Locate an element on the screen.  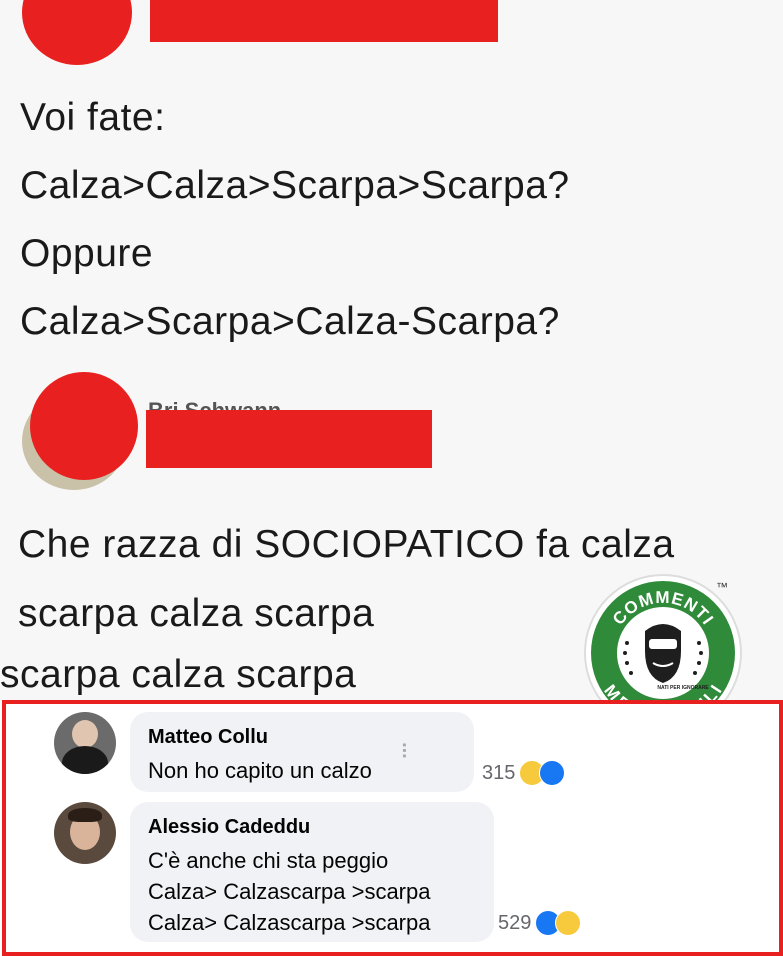
comment-reactions: 315 is located at coordinates (524, 773).